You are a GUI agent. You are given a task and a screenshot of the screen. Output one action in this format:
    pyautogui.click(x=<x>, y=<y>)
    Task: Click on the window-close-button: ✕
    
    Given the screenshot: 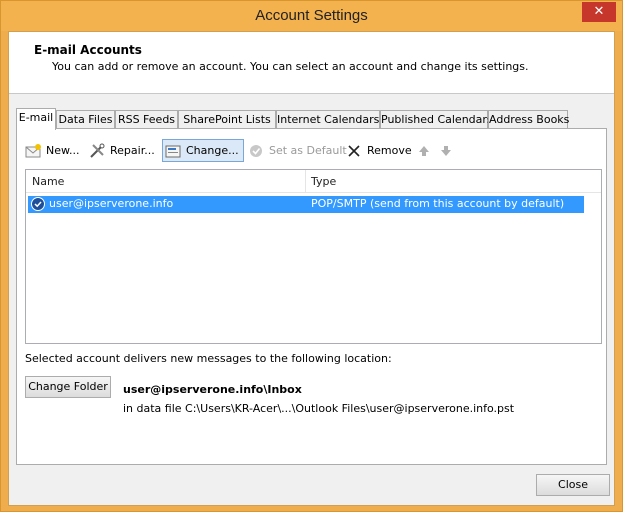 What is the action you would take?
    pyautogui.click(x=599, y=12)
    